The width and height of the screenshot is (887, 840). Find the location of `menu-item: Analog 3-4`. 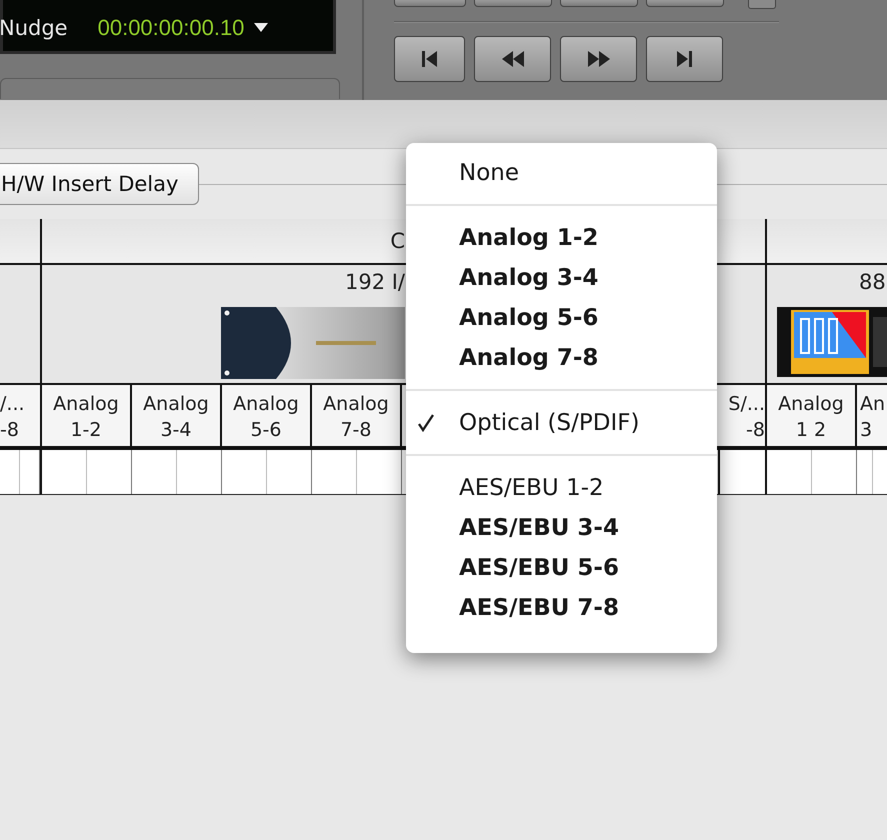

menu-item: Analog 3-4 is located at coordinates (561, 278).